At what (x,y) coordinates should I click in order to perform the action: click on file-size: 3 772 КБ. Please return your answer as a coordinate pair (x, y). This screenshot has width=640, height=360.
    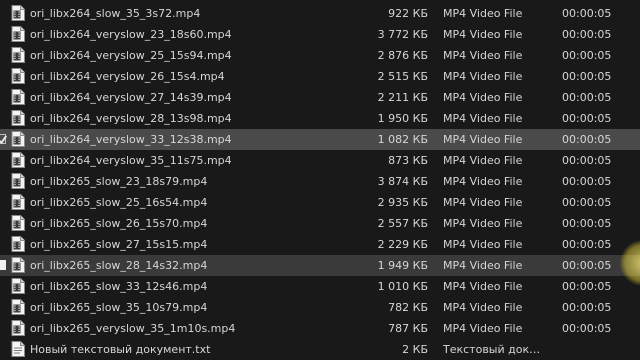
    Looking at the image, I should click on (402, 34).